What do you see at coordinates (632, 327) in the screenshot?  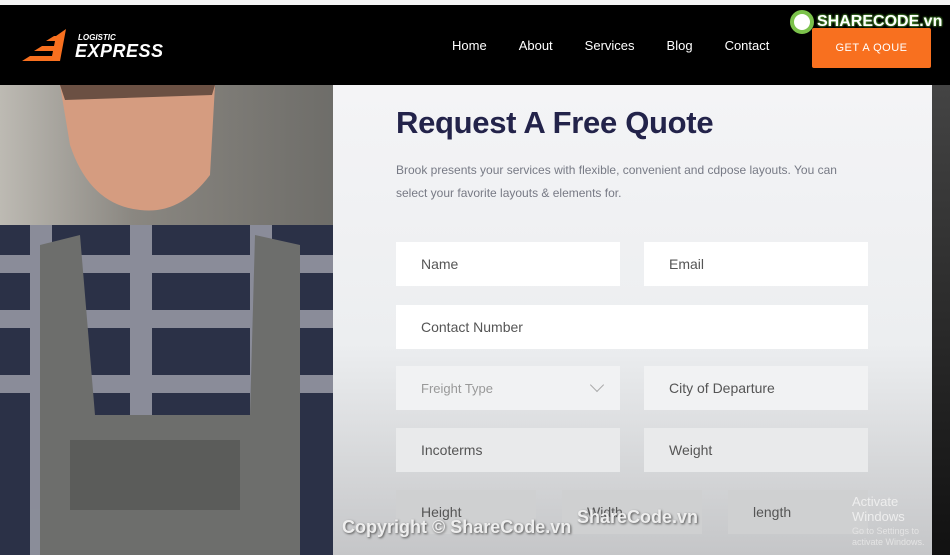 I see `contact-number-field: Contact Number` at bounding box center [632, 327].